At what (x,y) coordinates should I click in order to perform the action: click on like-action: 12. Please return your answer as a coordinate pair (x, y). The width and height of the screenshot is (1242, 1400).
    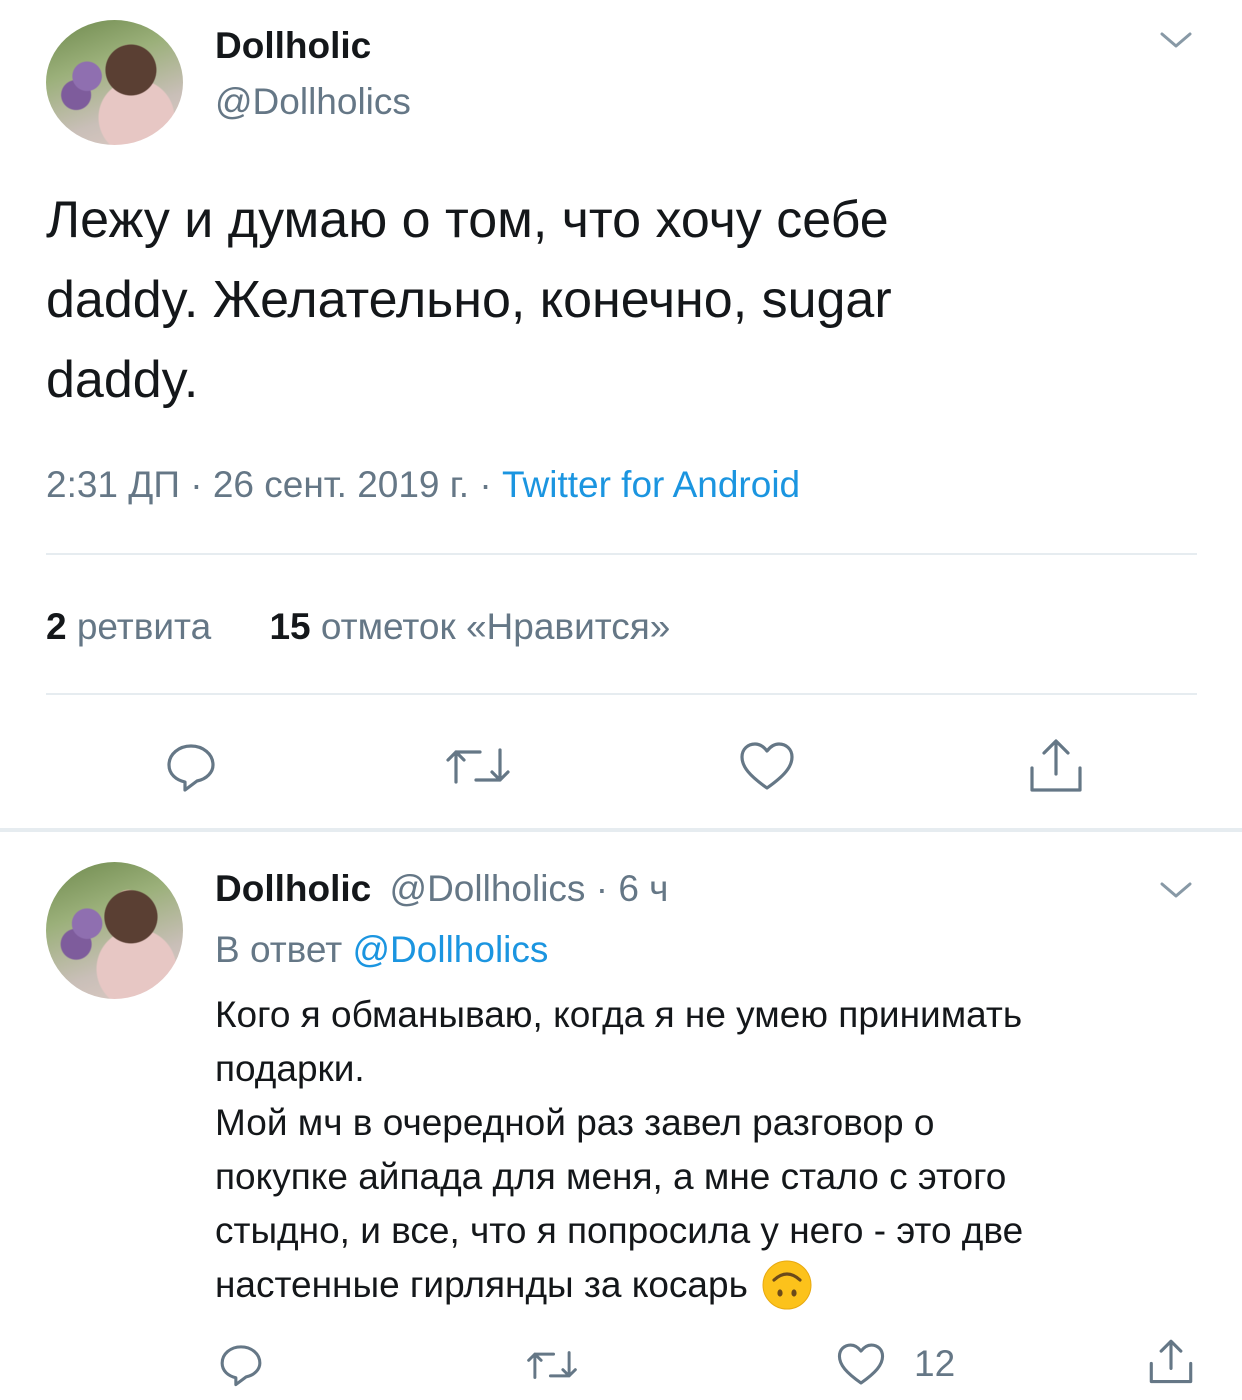
    Looking at the image, I should click on (895, 1364).